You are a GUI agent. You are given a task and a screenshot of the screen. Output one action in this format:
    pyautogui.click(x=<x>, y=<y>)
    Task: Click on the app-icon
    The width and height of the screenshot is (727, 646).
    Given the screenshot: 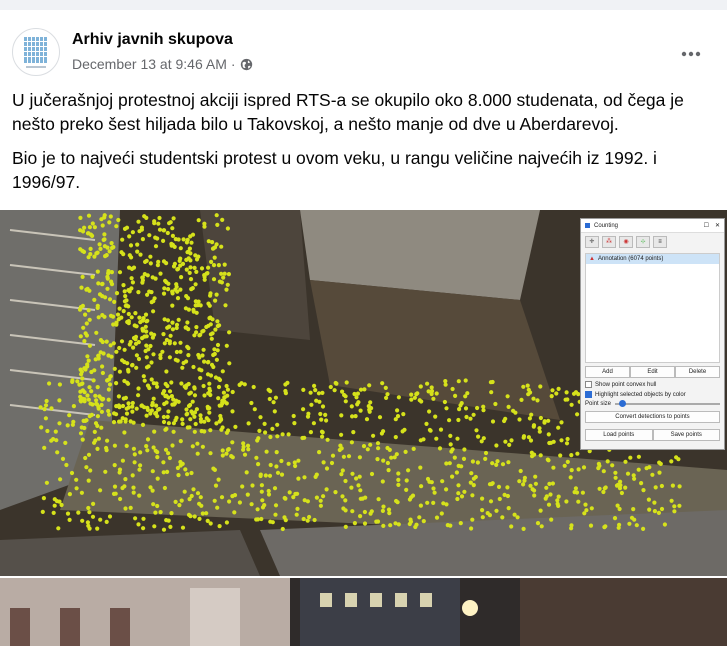 What is the action you would take?
    pyautogui.click(x=587, y=225)
    